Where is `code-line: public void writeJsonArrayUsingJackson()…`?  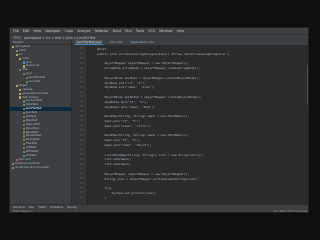
code-line: public void writeJsonArrayUsingJackson()… is located at coordinates (159, 54).